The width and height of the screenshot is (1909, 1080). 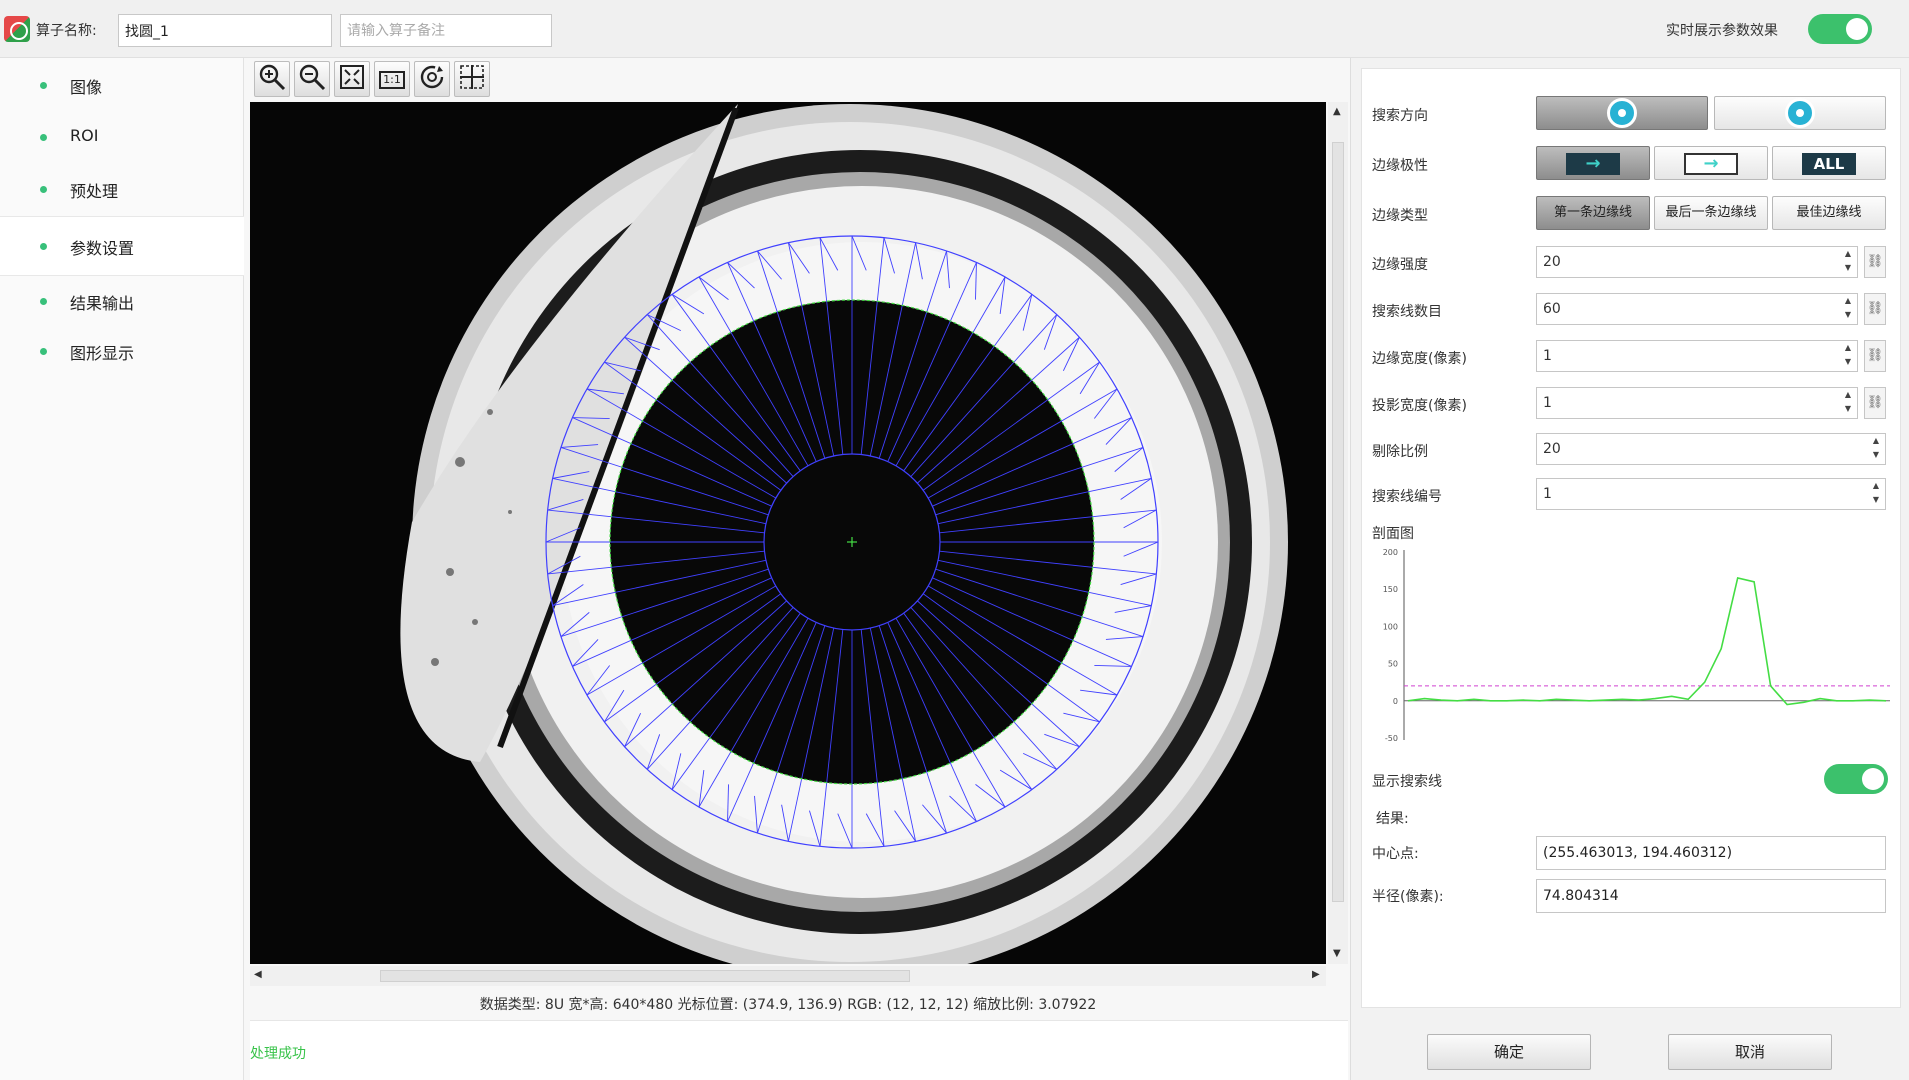 I want to click on radius-field: 74.804314, so click(x=1711, y=896).